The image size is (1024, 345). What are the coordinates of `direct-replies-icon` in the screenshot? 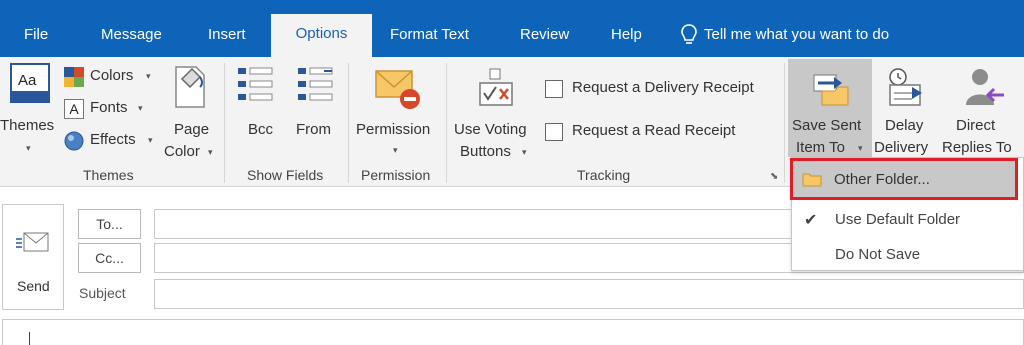 It's located at (985, 87).